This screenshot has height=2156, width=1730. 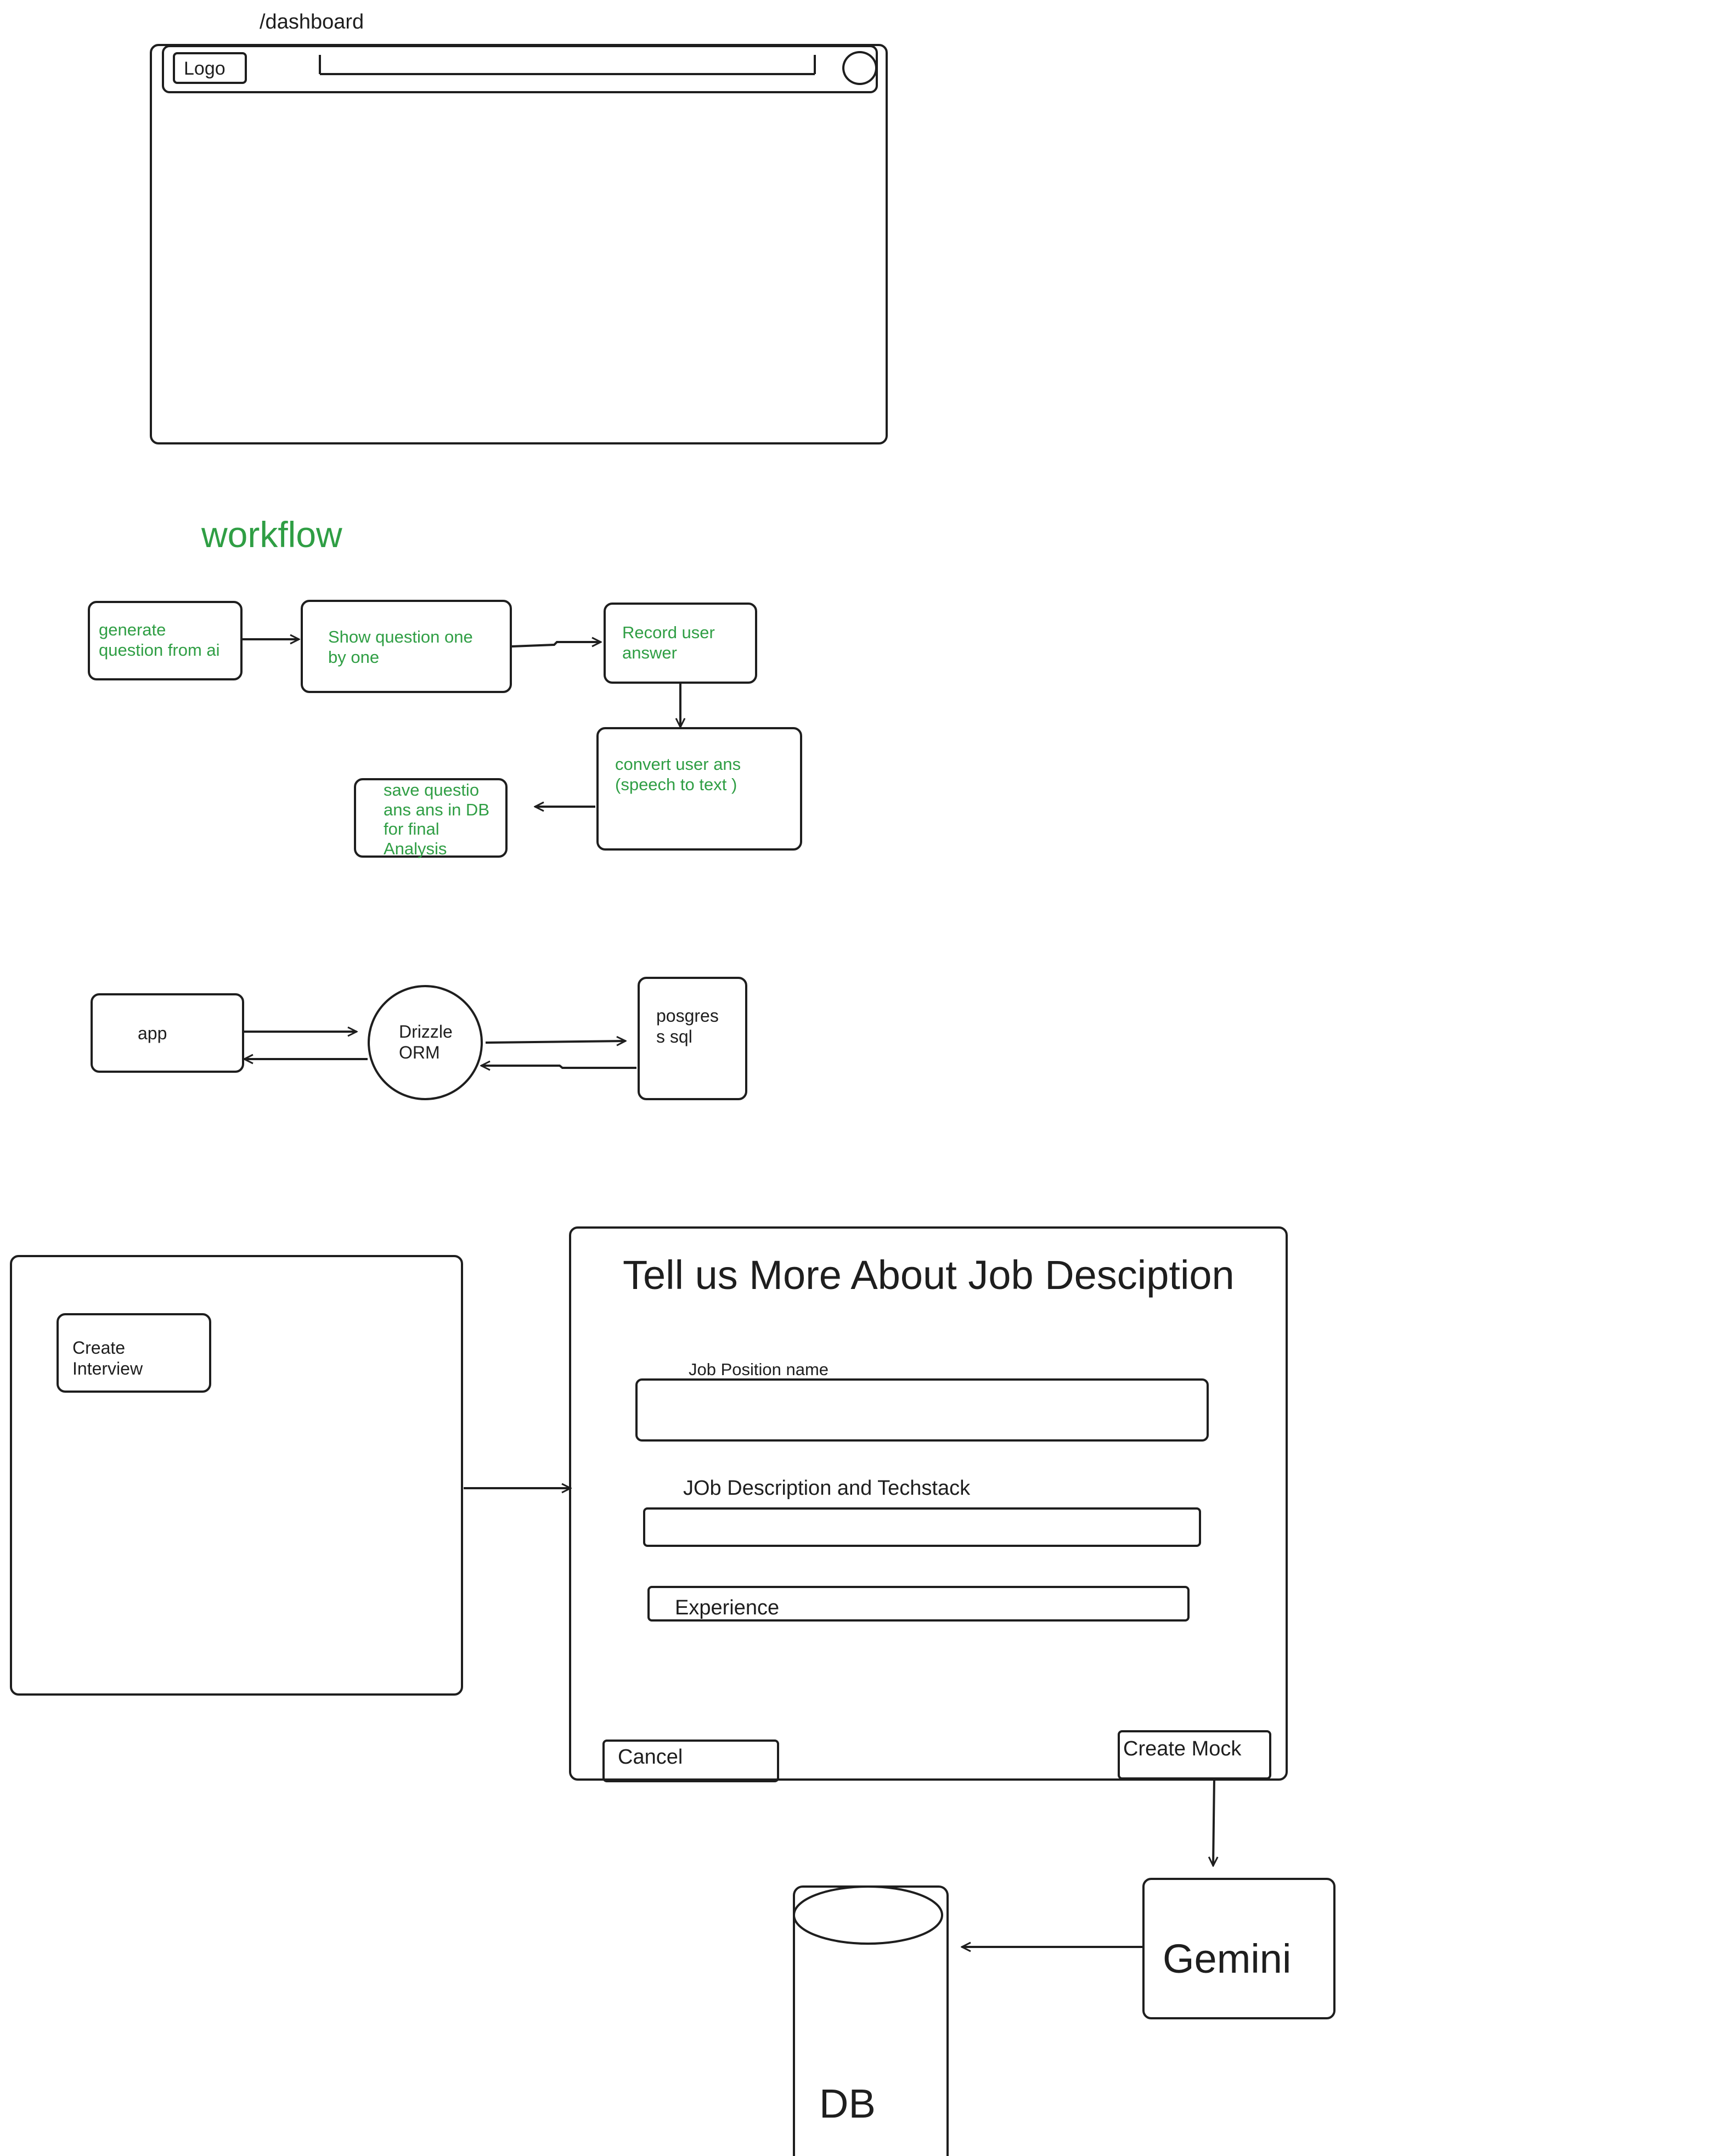 I want to click on step-convert-speech: convert user ans (speech to text ), so click(x=699, y=789).